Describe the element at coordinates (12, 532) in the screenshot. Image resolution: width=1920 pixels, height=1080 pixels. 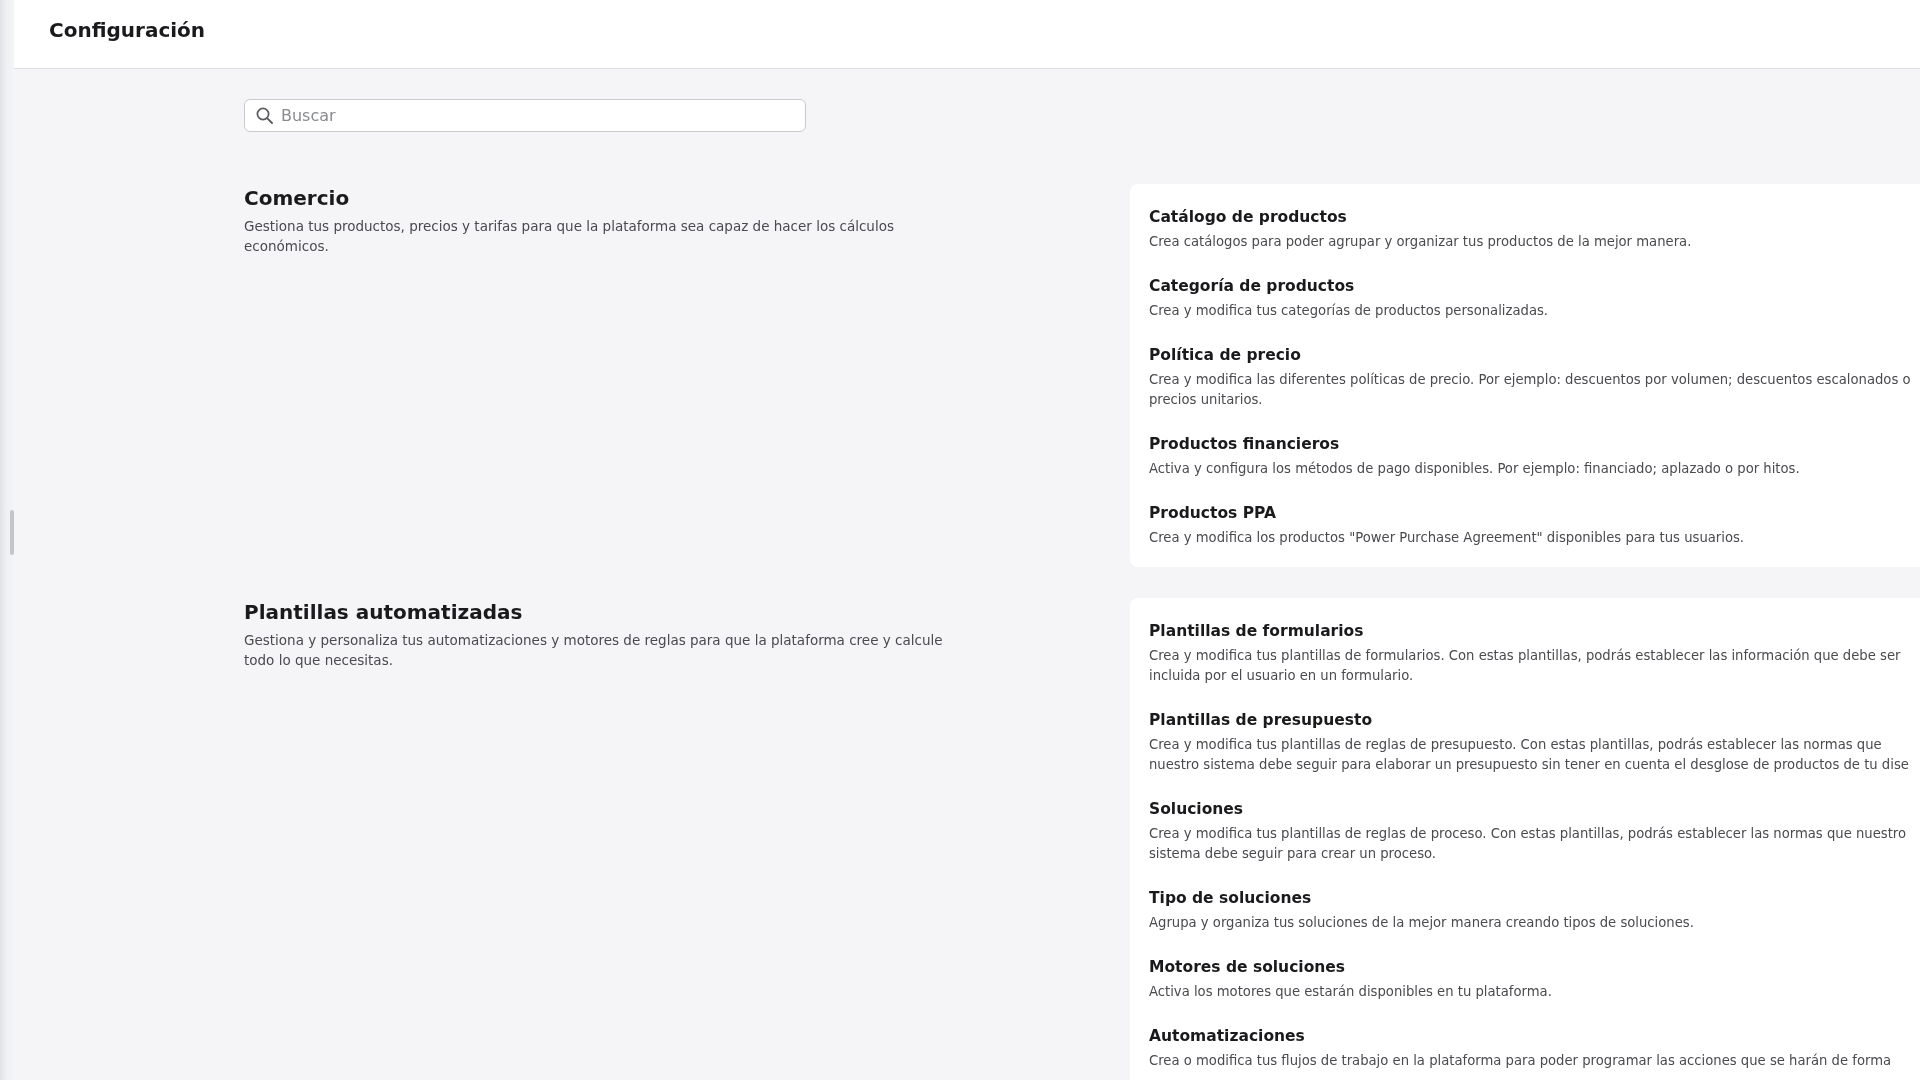
I see `resize-handle` at that location.